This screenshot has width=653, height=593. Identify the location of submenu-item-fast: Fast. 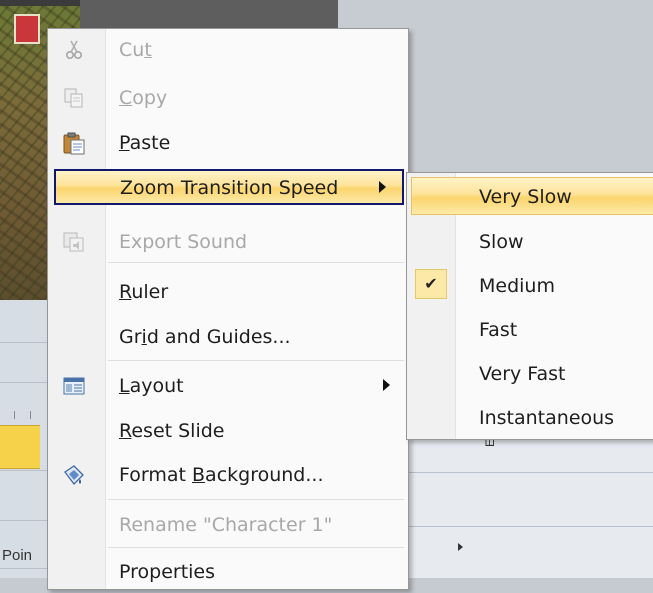
(530, 329).